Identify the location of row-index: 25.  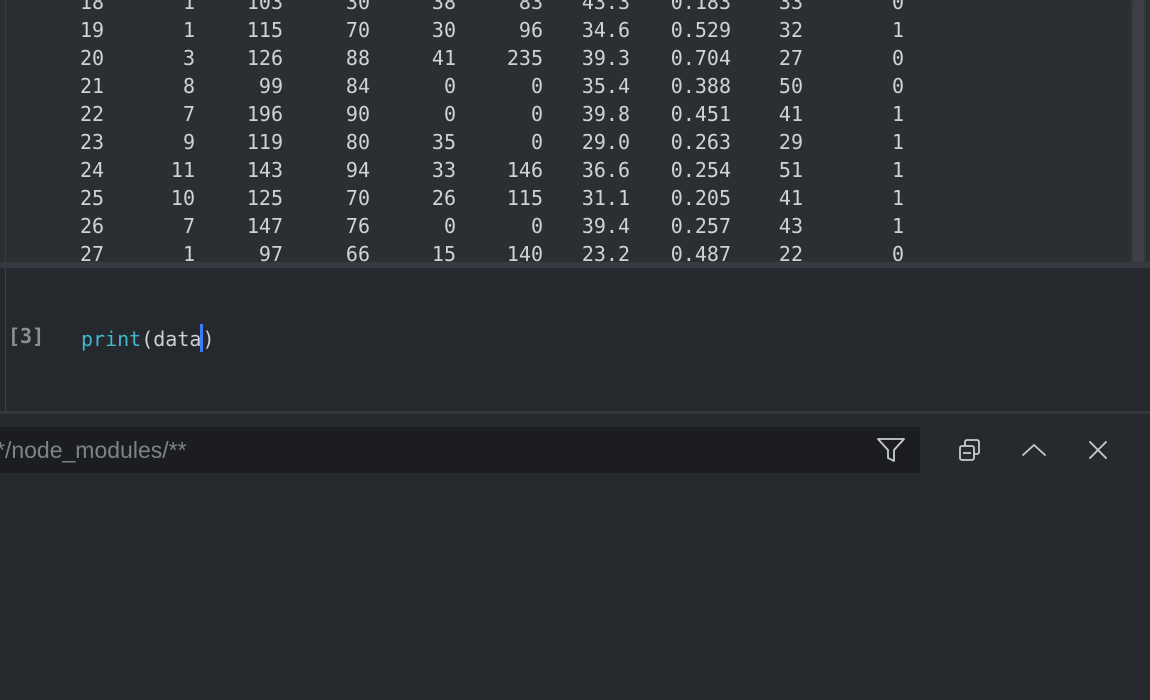
(92, 198).